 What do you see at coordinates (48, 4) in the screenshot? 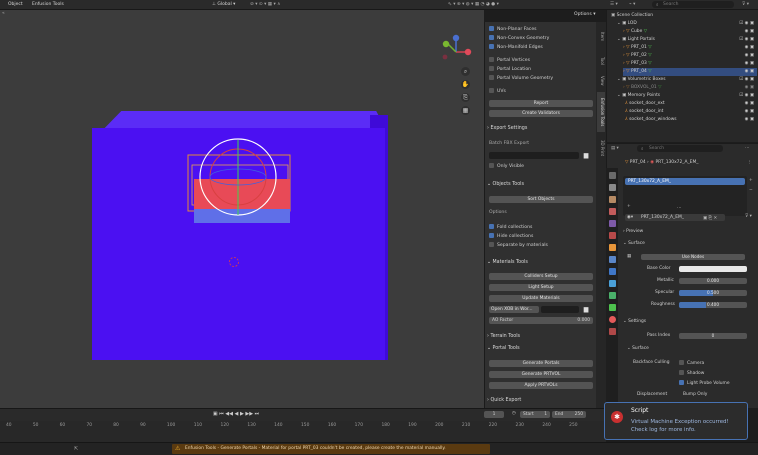
I see `enfusion-tools-menu: Enfusion Tools` at bounding box center [48, 4].